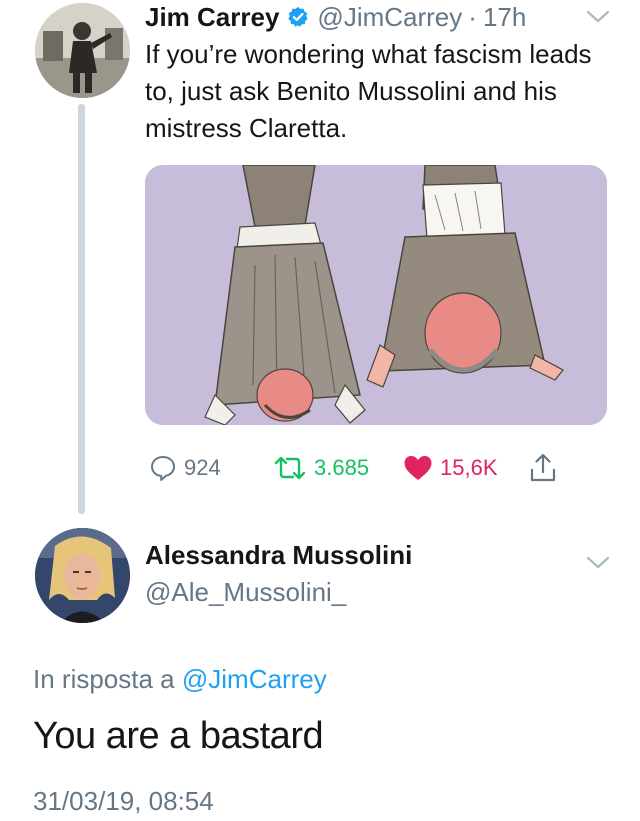 This screenshot has height=821, width=640. What do you see at coordinates (81, 309) in the screenshot?
I see `thread-connector-line` at bounding box center [81, 309].